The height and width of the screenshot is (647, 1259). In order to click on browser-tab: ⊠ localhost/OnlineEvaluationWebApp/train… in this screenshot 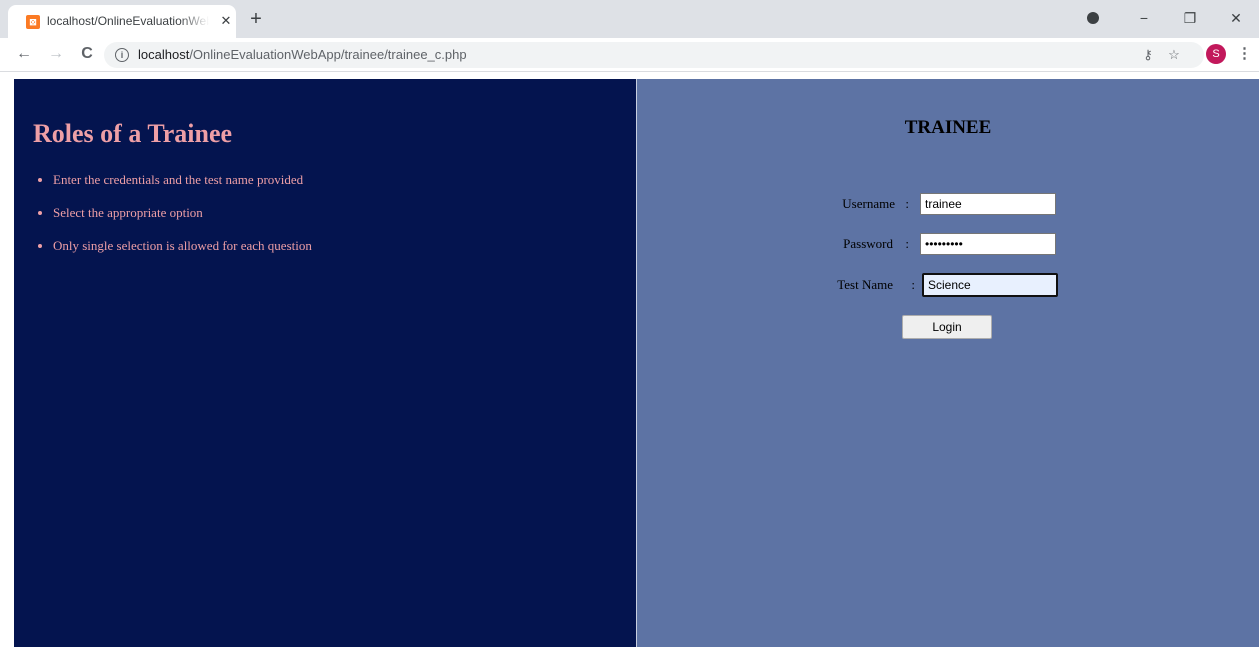, I will do `click(122, 21)`.